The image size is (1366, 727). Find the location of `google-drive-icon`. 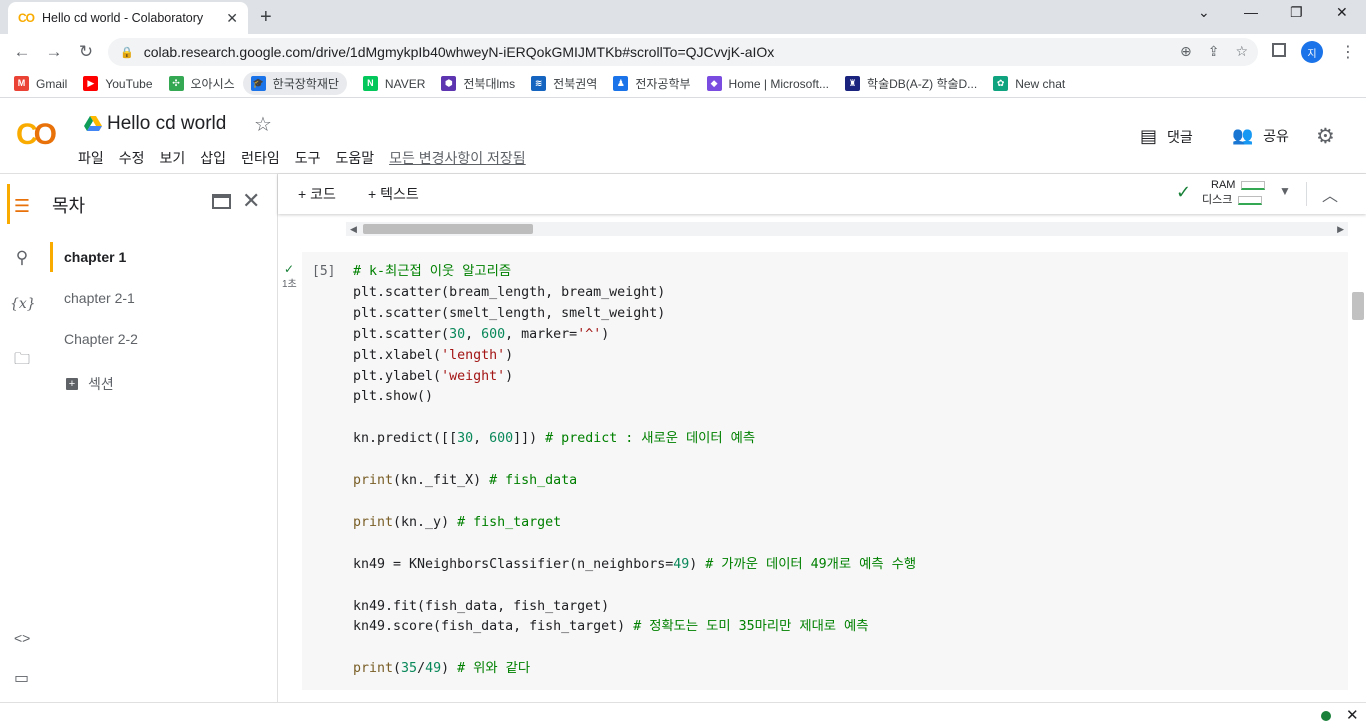

google-drive-icon is located at coordinates (93, 124).